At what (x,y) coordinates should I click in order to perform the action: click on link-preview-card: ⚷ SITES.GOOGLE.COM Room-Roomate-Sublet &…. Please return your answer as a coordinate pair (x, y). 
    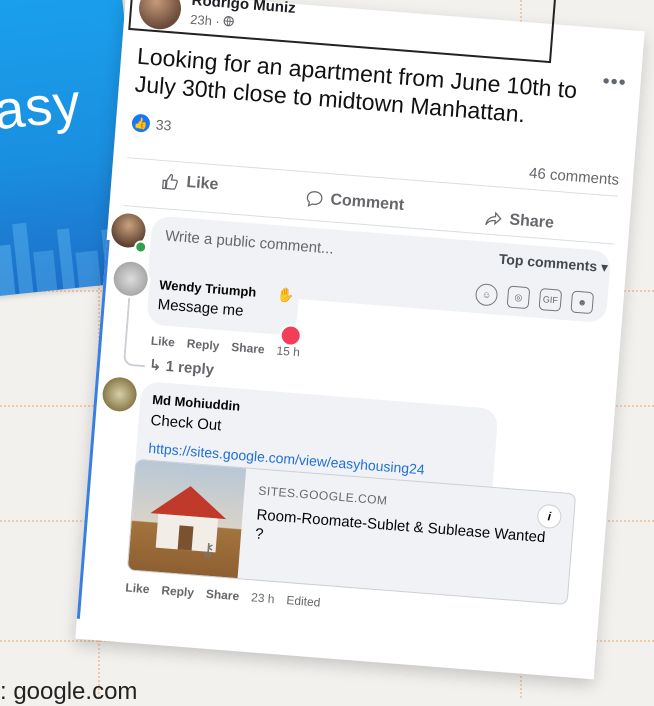
    Looking at the image, I should click on (351, 532).